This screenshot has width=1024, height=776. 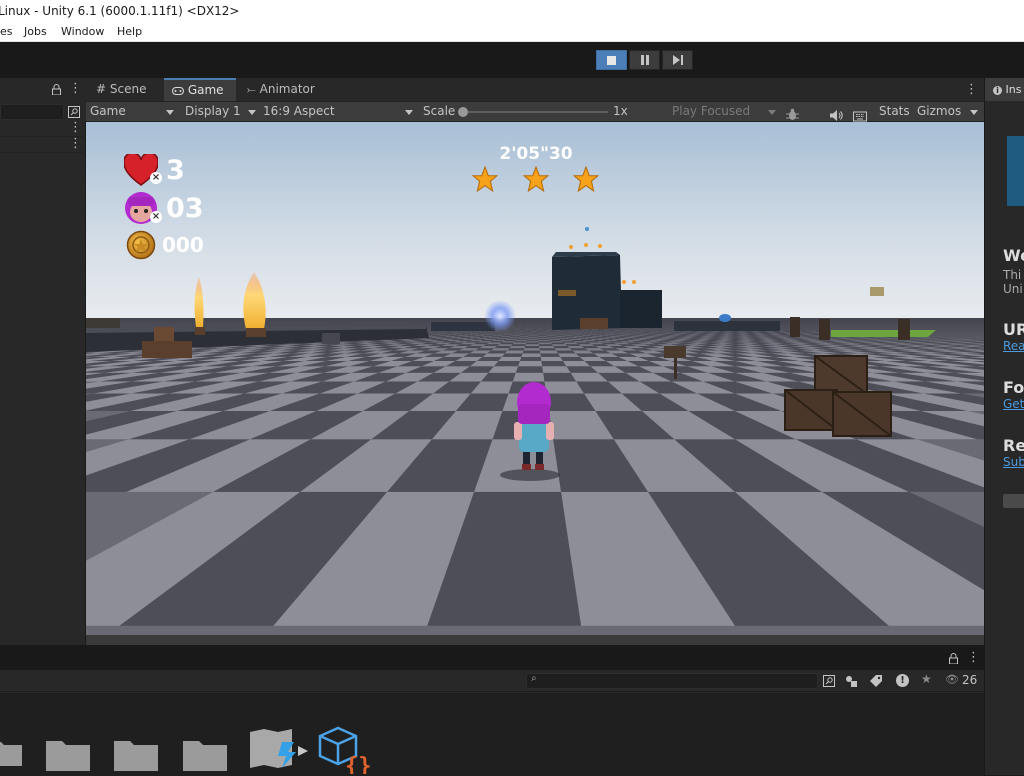 What do you see at coordinates (851, 681) in the screenshot?
I see `filter-type-icon` at bounding box center [851, 681].